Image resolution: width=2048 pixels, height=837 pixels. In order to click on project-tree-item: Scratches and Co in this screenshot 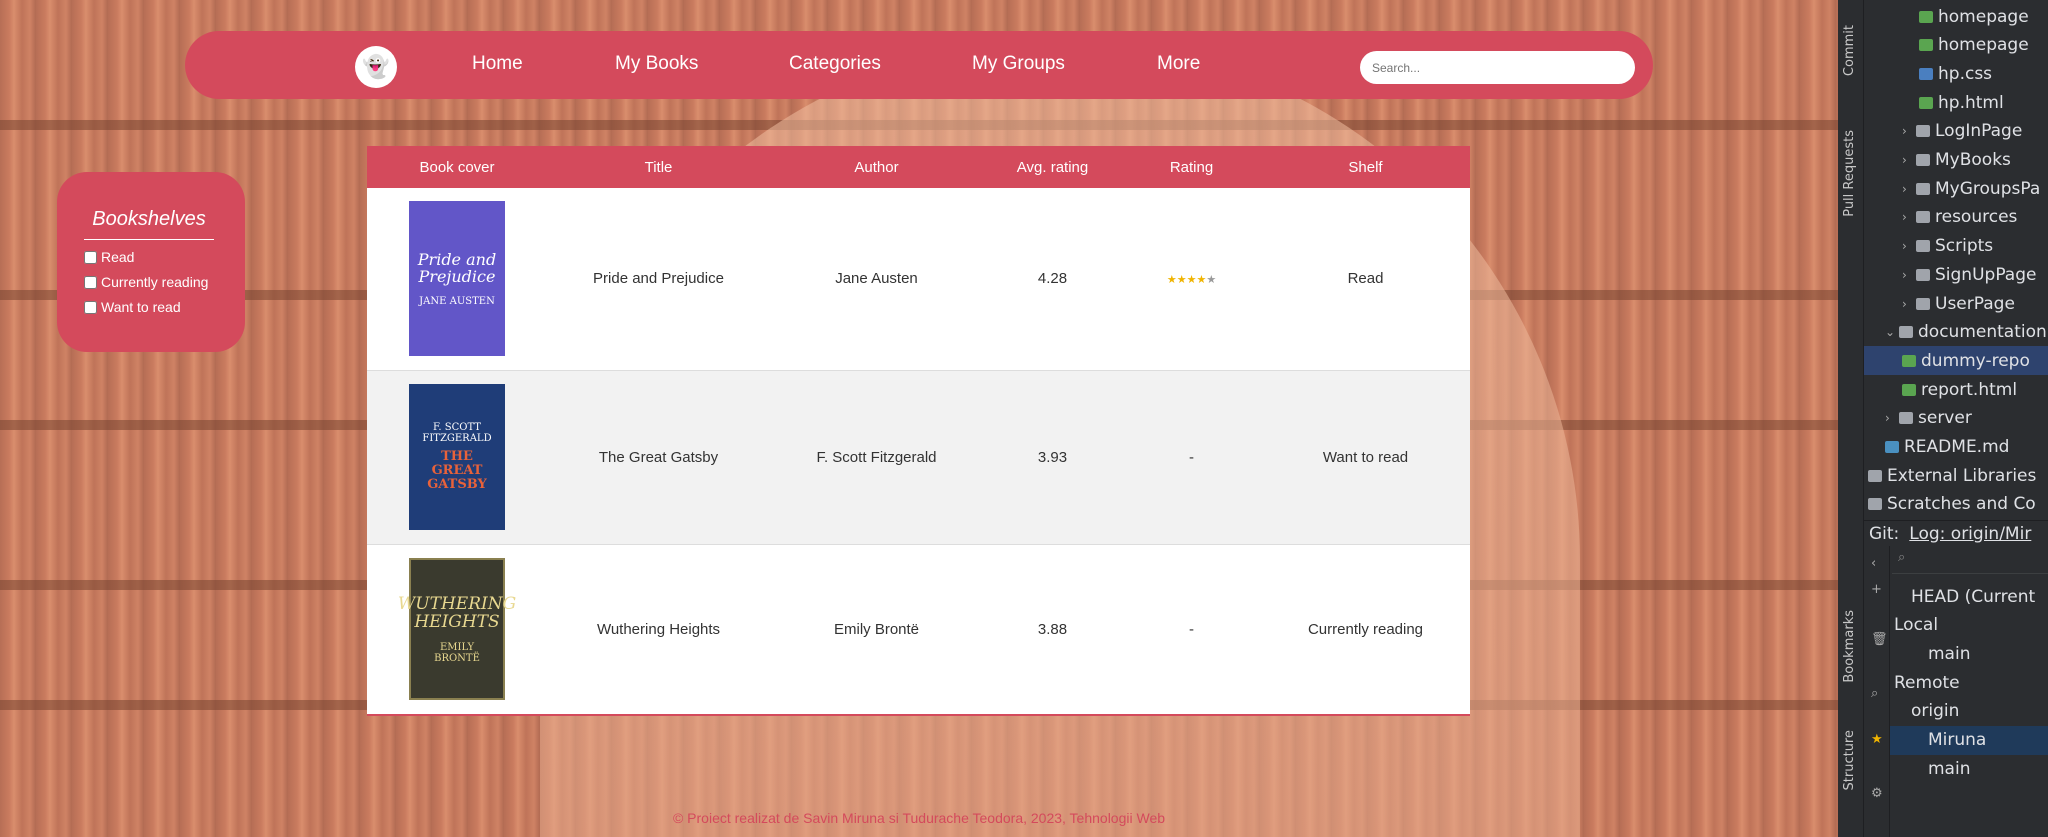, I will do `click(1956, 504)`.